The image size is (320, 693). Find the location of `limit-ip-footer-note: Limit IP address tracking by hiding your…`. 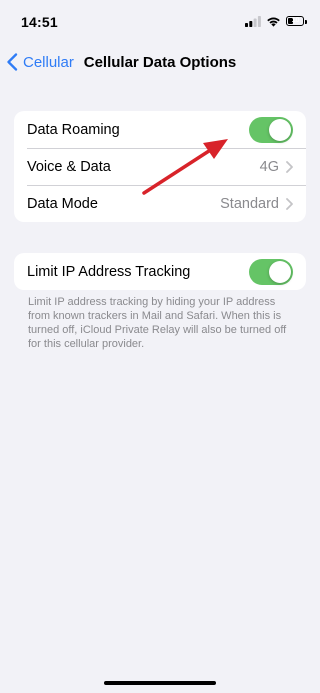

limit-ip-footer-note: Limit IP address tracking by hiding your… is located at coordinates (157, 323).